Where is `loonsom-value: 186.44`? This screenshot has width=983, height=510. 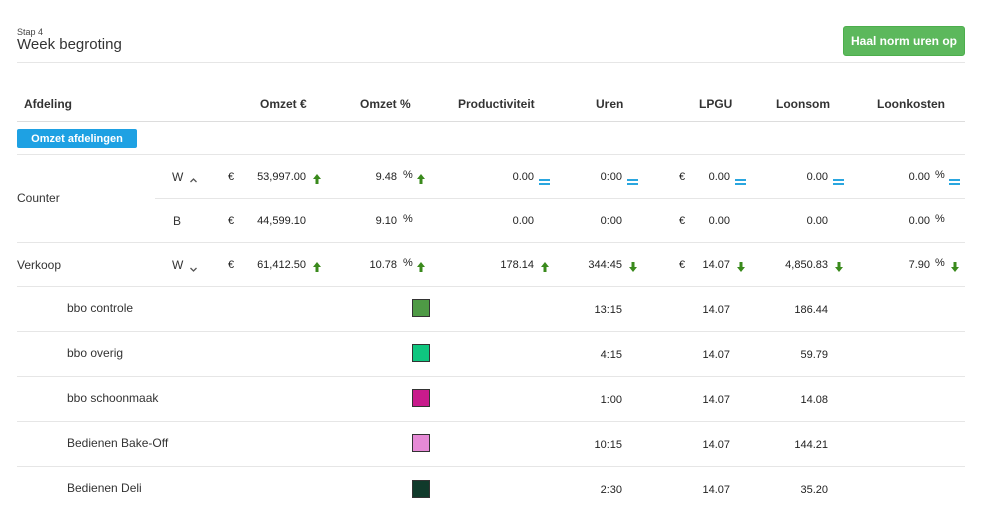 loonsom-value: 186.44 is located at coordinates (811, 310).